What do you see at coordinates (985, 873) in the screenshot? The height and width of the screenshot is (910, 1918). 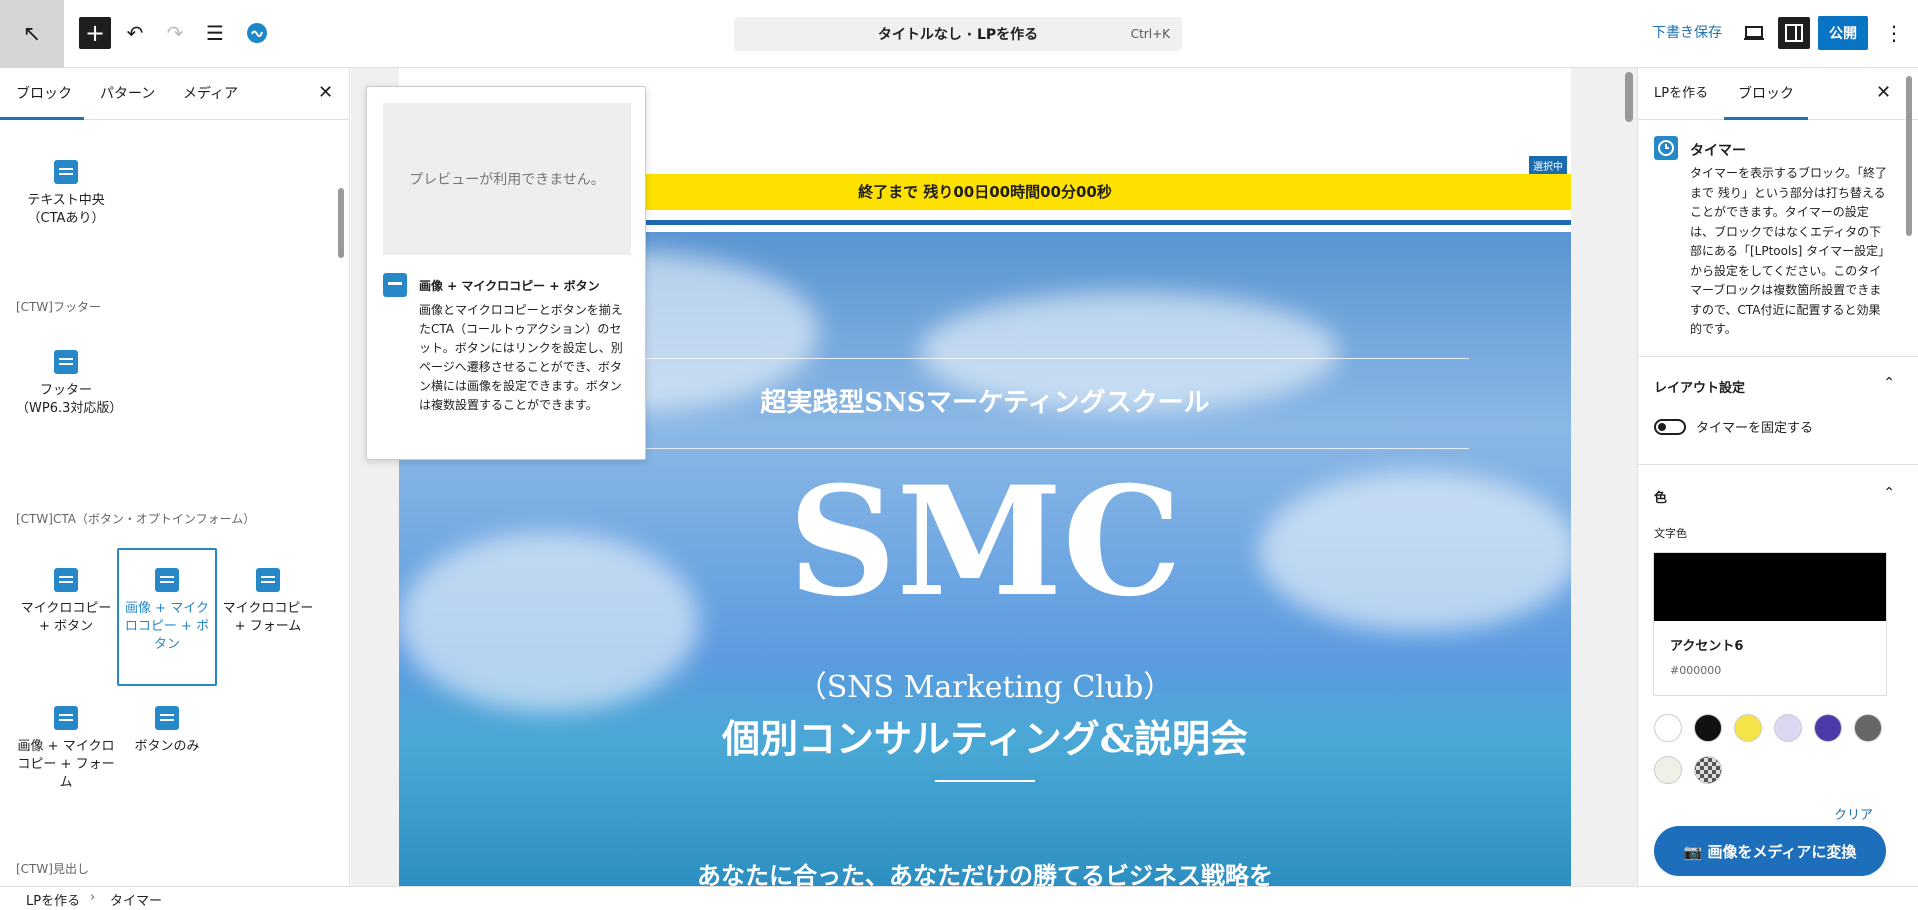 I see `hero-bottom-text: あなたに合った、あなただけの勝てるビジネス戦略を` at bounding box center [985, 873].